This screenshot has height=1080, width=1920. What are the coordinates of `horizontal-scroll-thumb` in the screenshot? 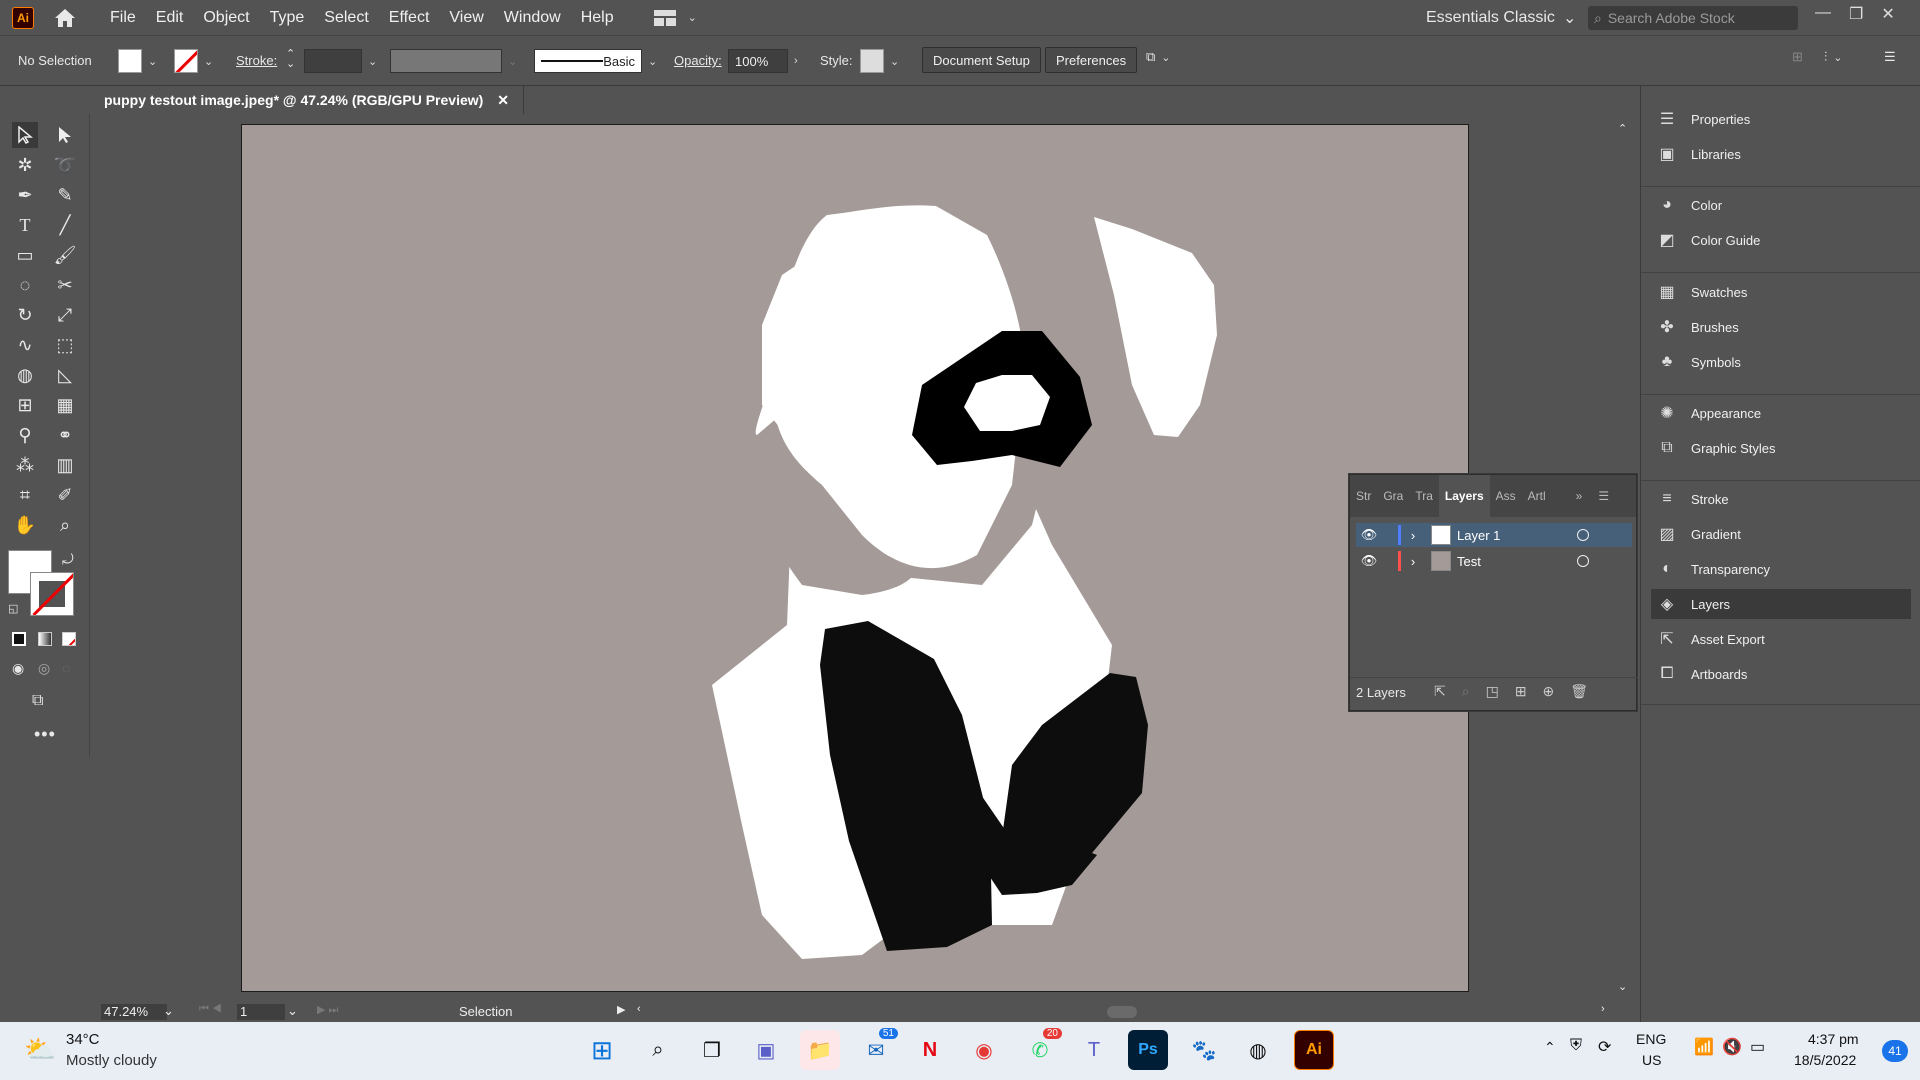 It's located at (1122, 1012).